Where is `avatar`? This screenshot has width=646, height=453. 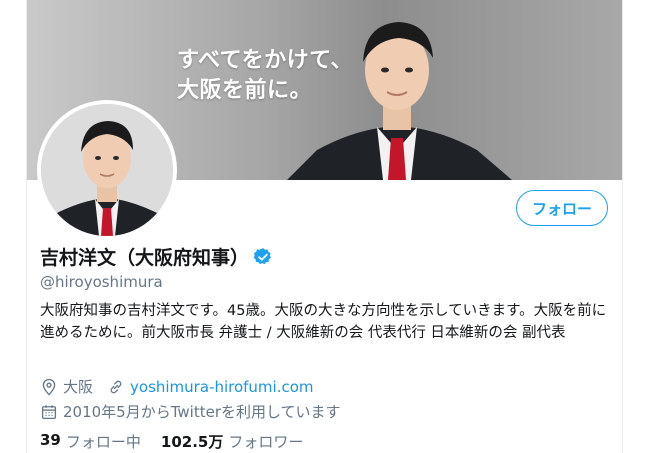 avatar is located at coordinates (107, 170).